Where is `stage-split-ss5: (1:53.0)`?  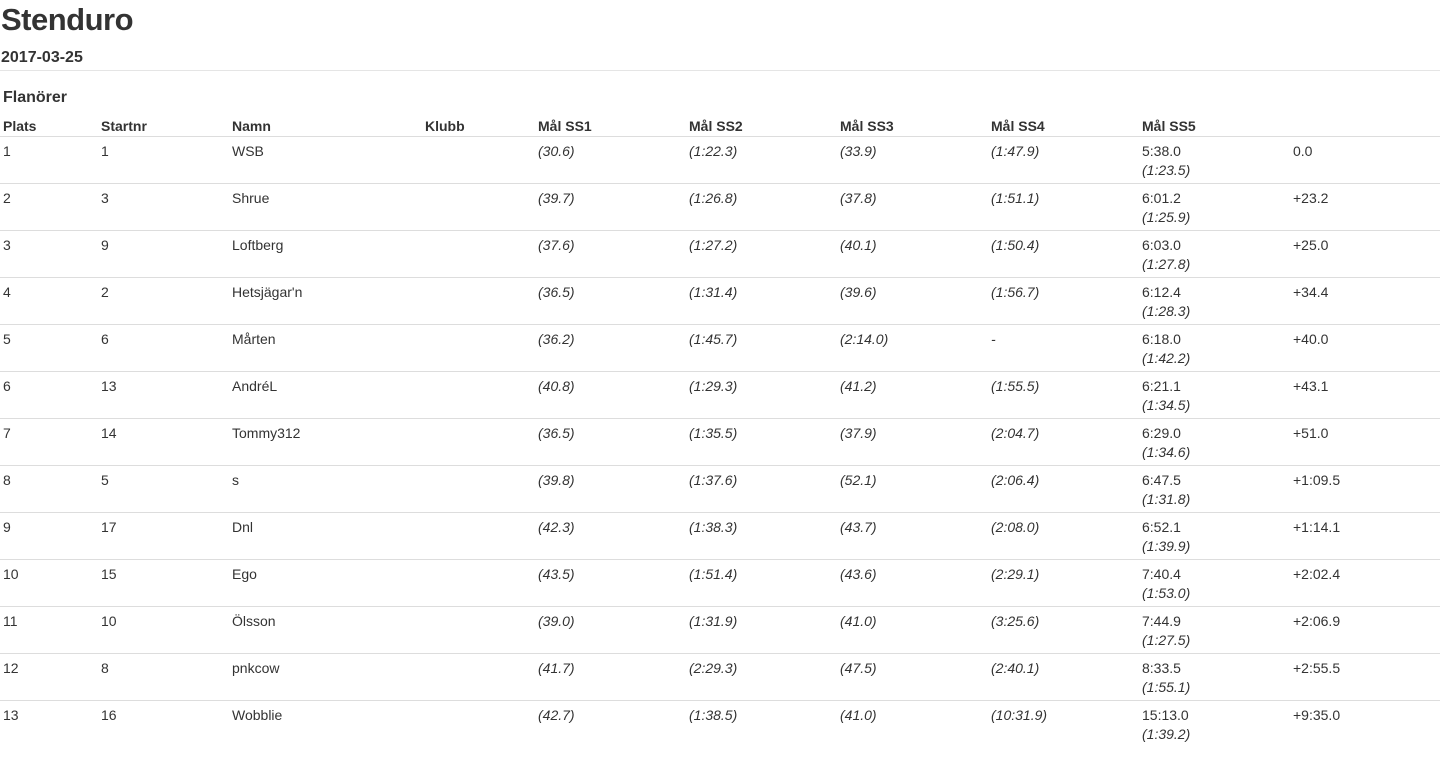 stage-split-ss5: (1:53.0) is located at coordinates (1166, 593).